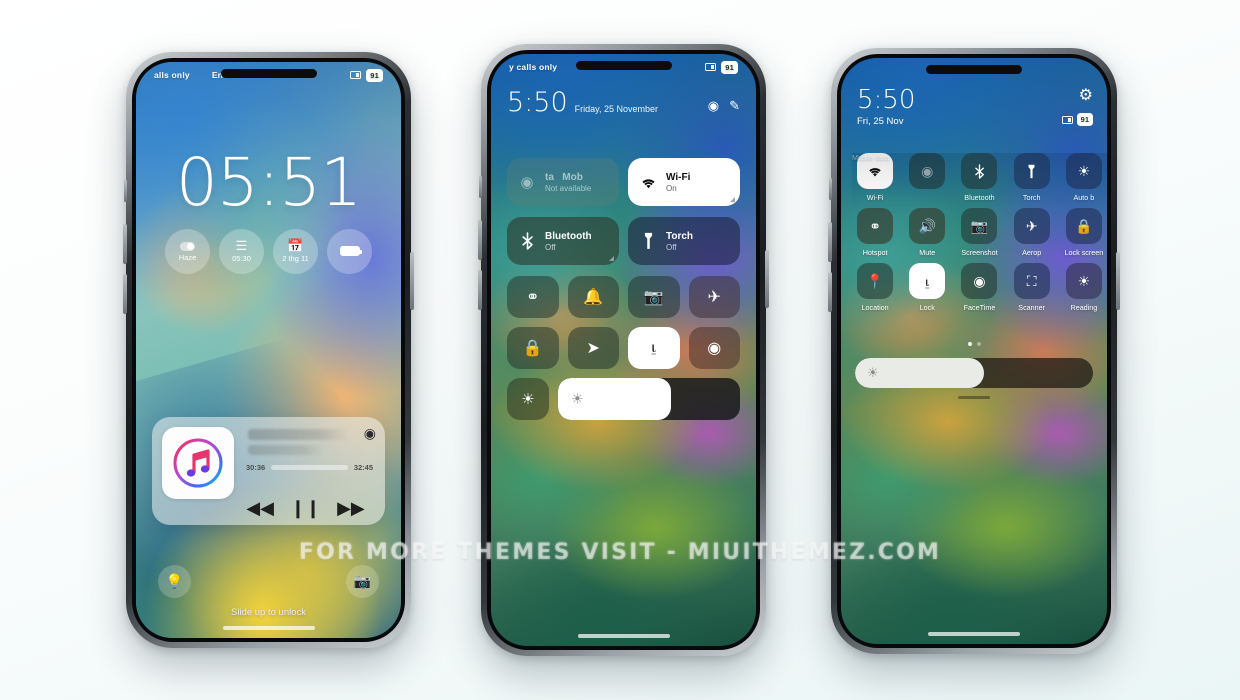  What do you see at coordinates (174, 581) in the screenshot?
I see `flashlight-icon: 💡` at bounding box center [174, 581].